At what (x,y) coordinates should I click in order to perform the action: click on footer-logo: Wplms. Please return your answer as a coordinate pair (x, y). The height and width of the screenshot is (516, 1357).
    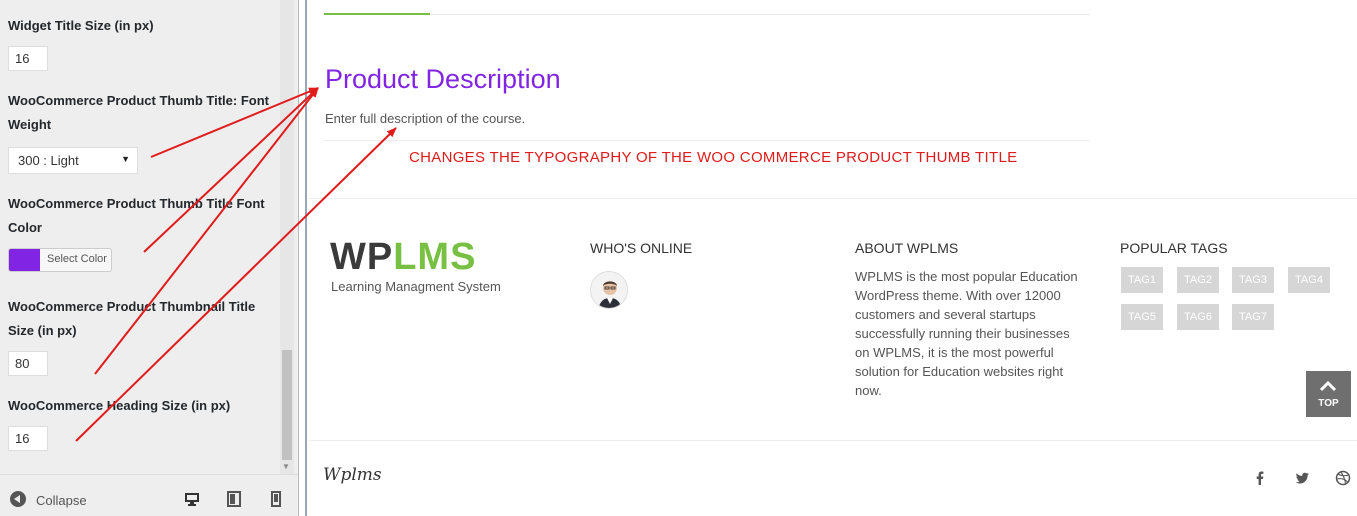
    Looking at the image, I should click on (352, 475).